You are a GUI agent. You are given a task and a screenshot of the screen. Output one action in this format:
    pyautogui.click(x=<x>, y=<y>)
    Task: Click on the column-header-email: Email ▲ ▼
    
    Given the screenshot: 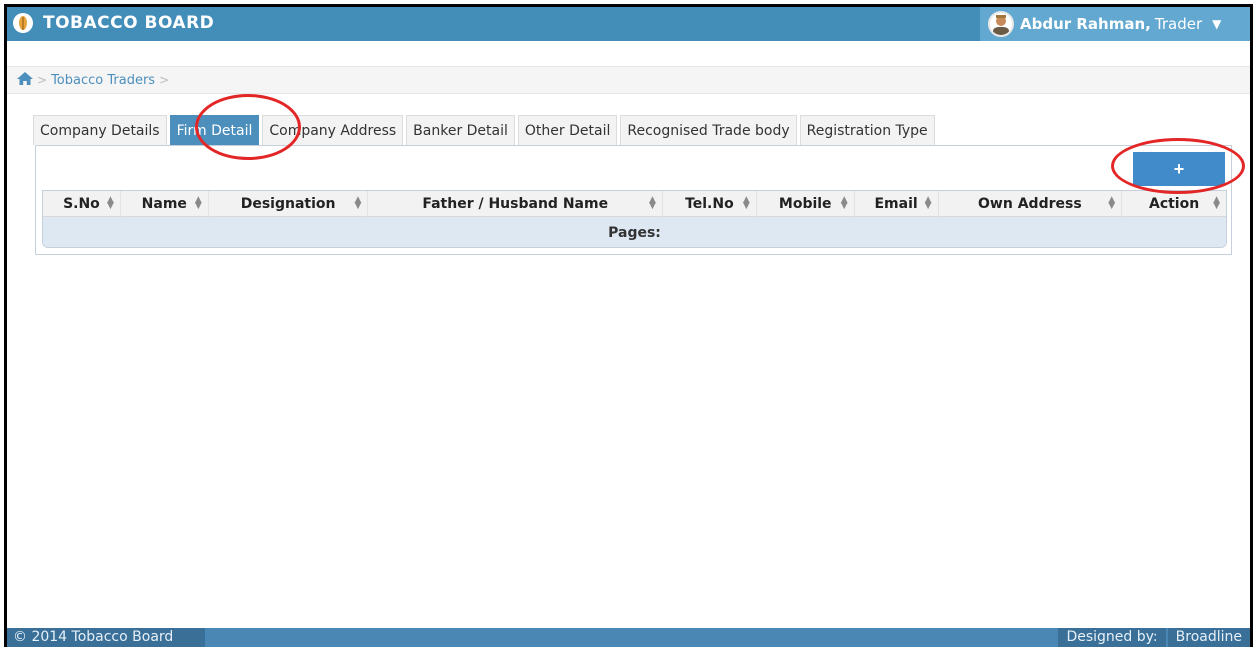 What is the action you would take?
    pyautogui.click(x=897, y=204)
    